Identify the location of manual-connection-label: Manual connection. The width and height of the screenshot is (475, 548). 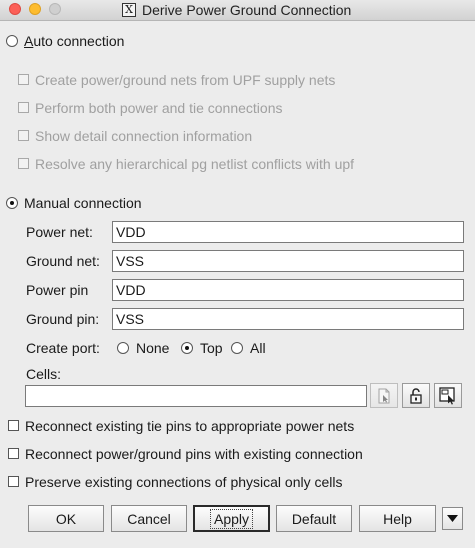
(83, 203).